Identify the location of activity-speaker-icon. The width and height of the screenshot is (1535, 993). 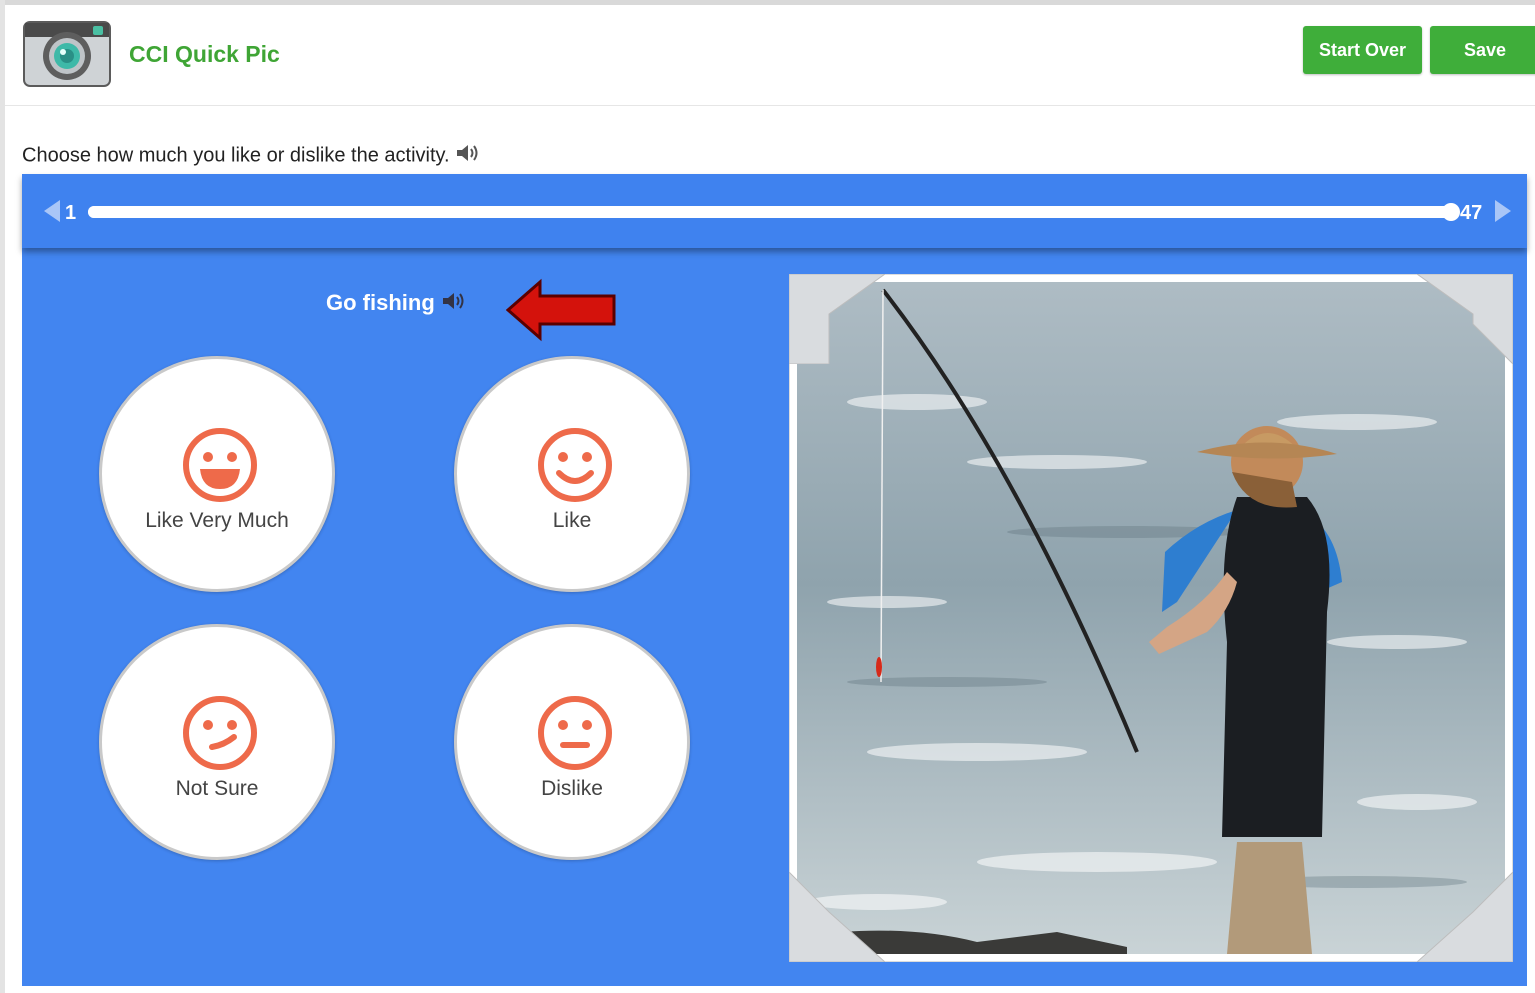
(455, 304).